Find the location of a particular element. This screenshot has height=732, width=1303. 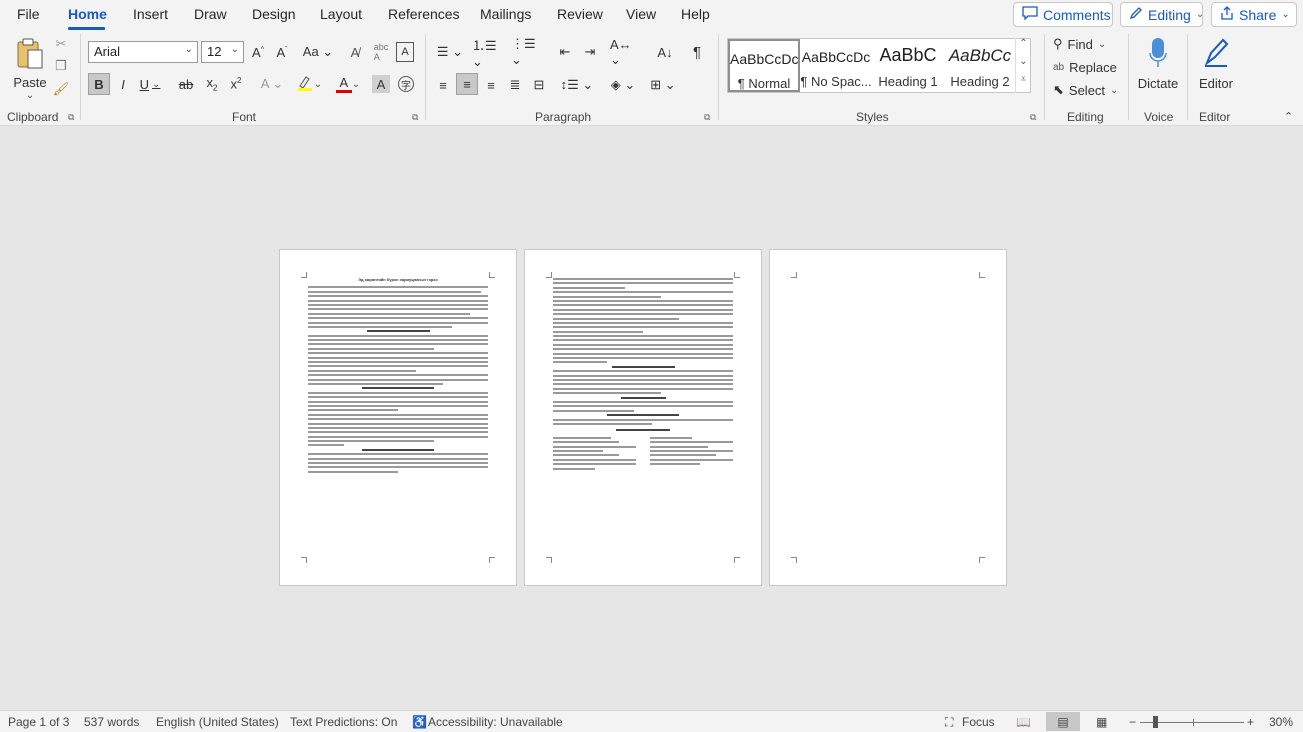

zoom-level: 30% is located at coordinates (1281, 722).